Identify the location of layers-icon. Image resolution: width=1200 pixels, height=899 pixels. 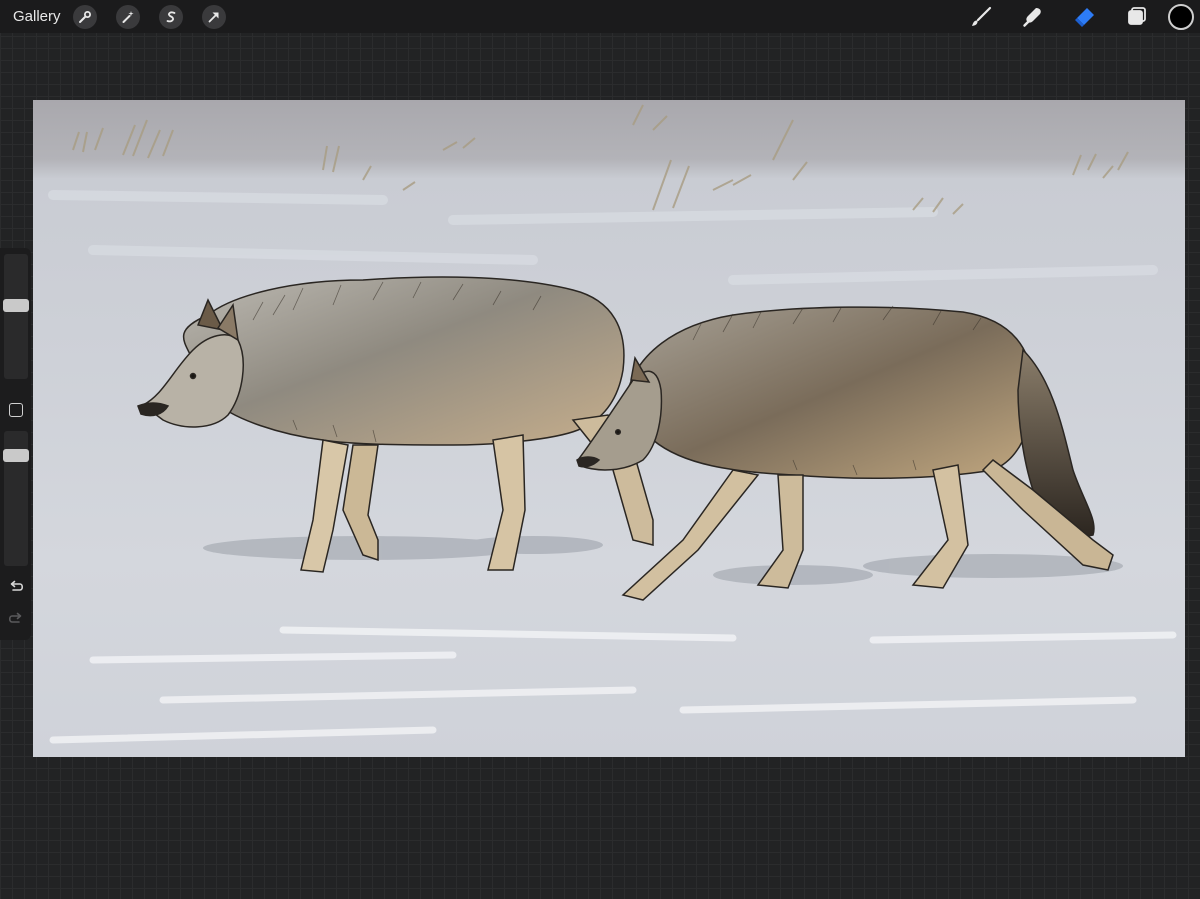
(1137, 15).